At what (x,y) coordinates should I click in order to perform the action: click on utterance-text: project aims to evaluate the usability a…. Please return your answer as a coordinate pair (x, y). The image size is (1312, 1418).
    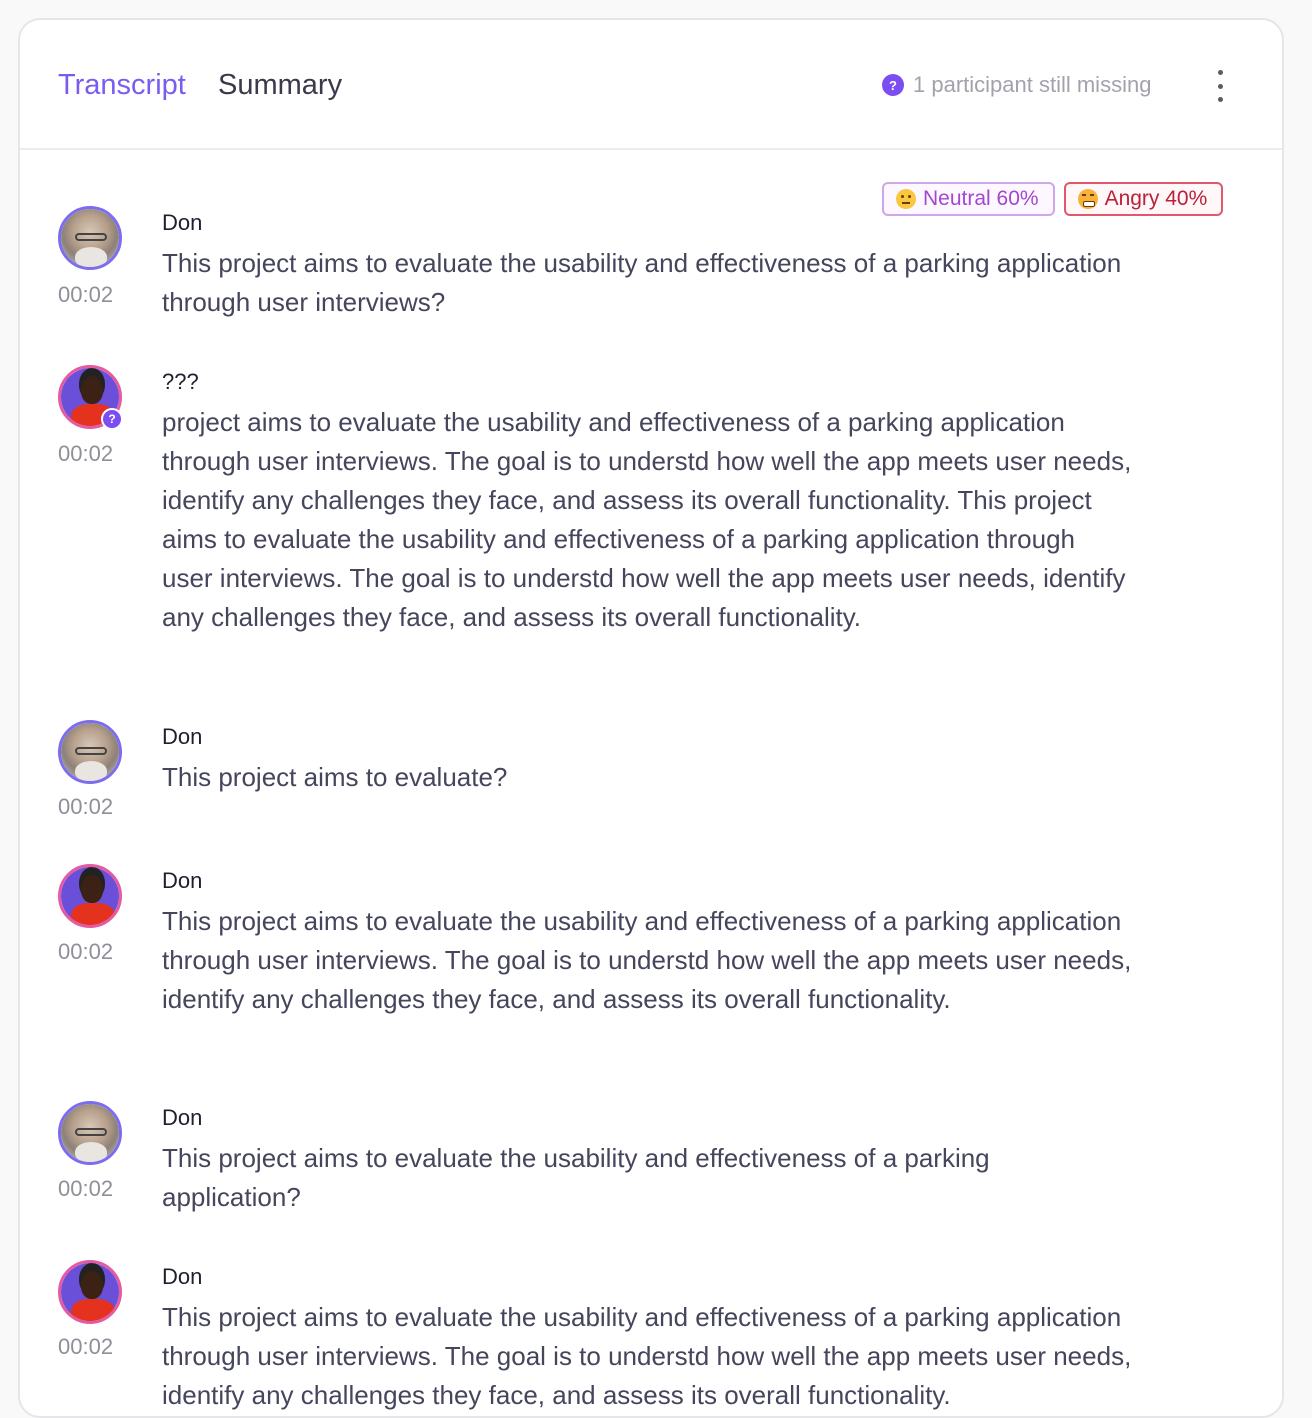
    Looking at the image, I should click on (647, 519).